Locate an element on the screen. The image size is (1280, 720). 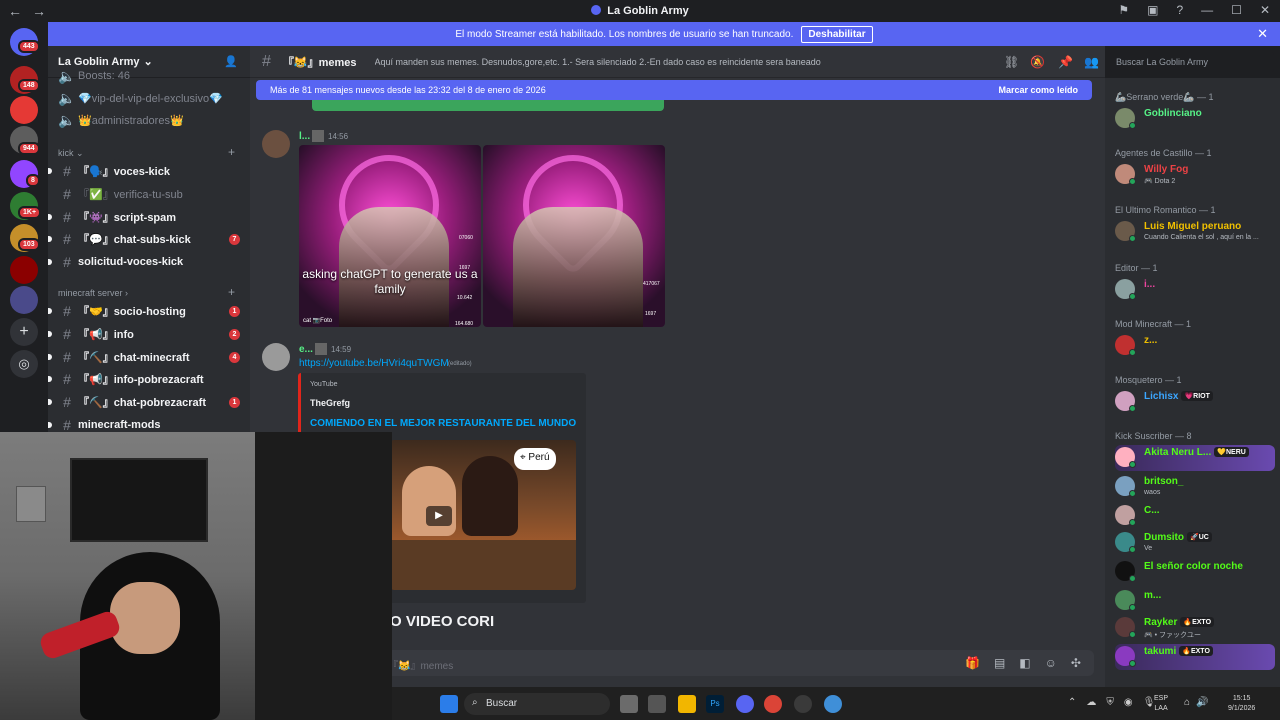
sticker-icon: ◧ is located at coordinates (1024, 663).